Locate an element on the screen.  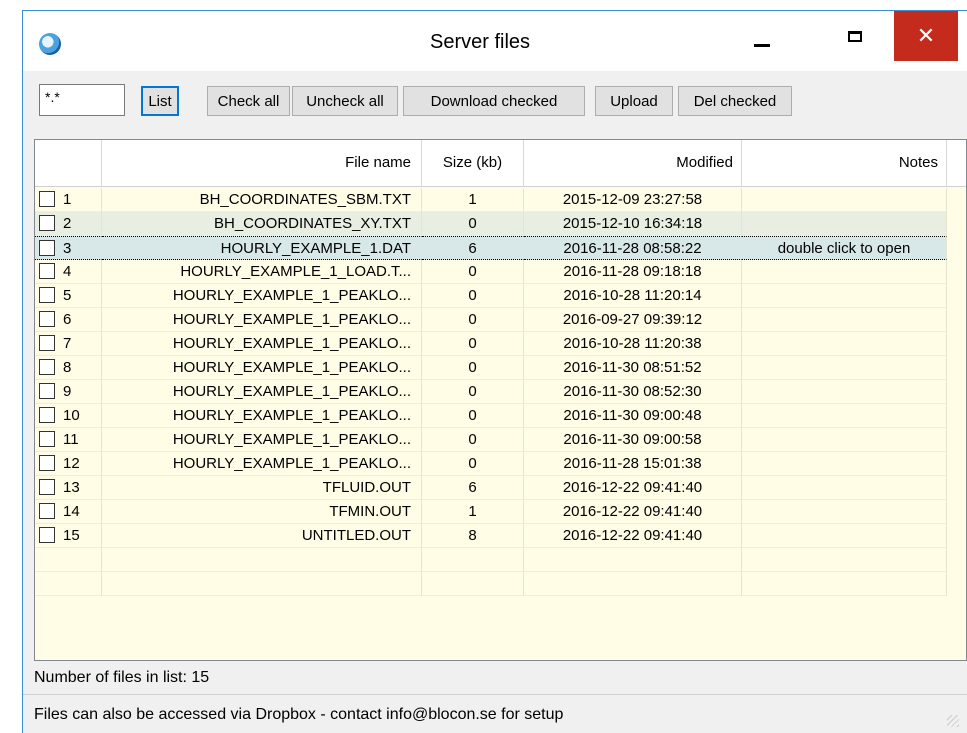
file-name-cell: BH_COORDINATES_SBM.TXT is located at coordinates (262, 200).